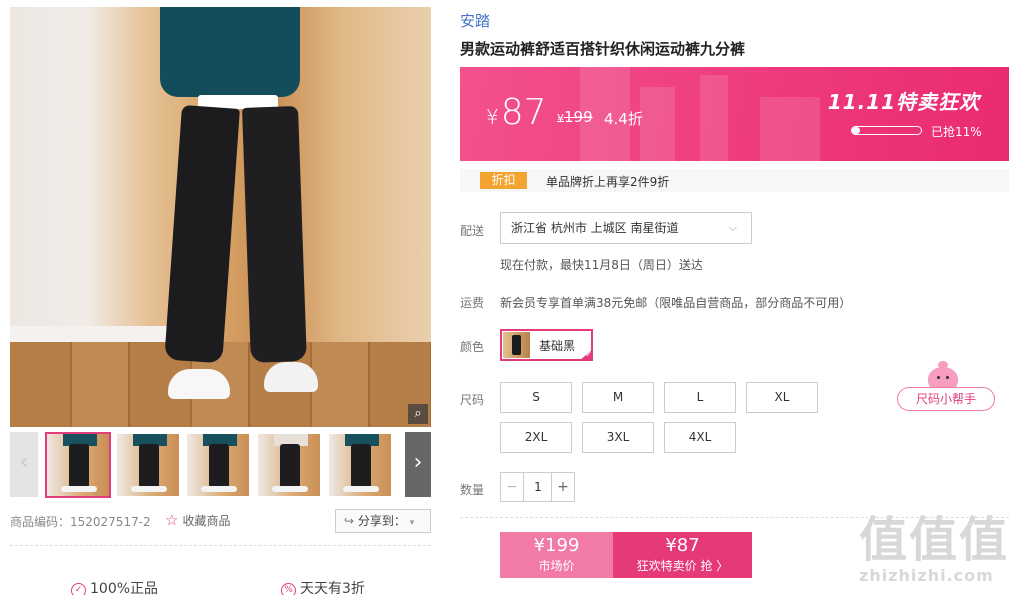 Image resolution: width=1009 pixels, height=595 pixels. I want to click on shipping-label: 配送, so click(472, 231).